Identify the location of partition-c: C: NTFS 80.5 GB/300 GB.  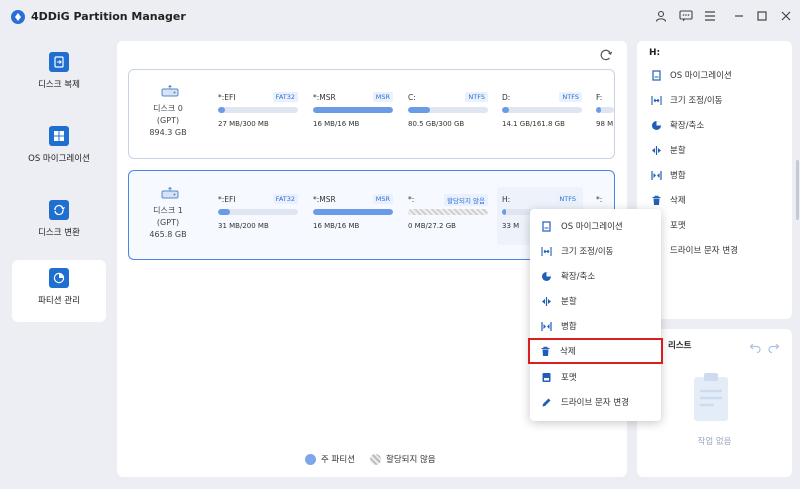
(448, 122).